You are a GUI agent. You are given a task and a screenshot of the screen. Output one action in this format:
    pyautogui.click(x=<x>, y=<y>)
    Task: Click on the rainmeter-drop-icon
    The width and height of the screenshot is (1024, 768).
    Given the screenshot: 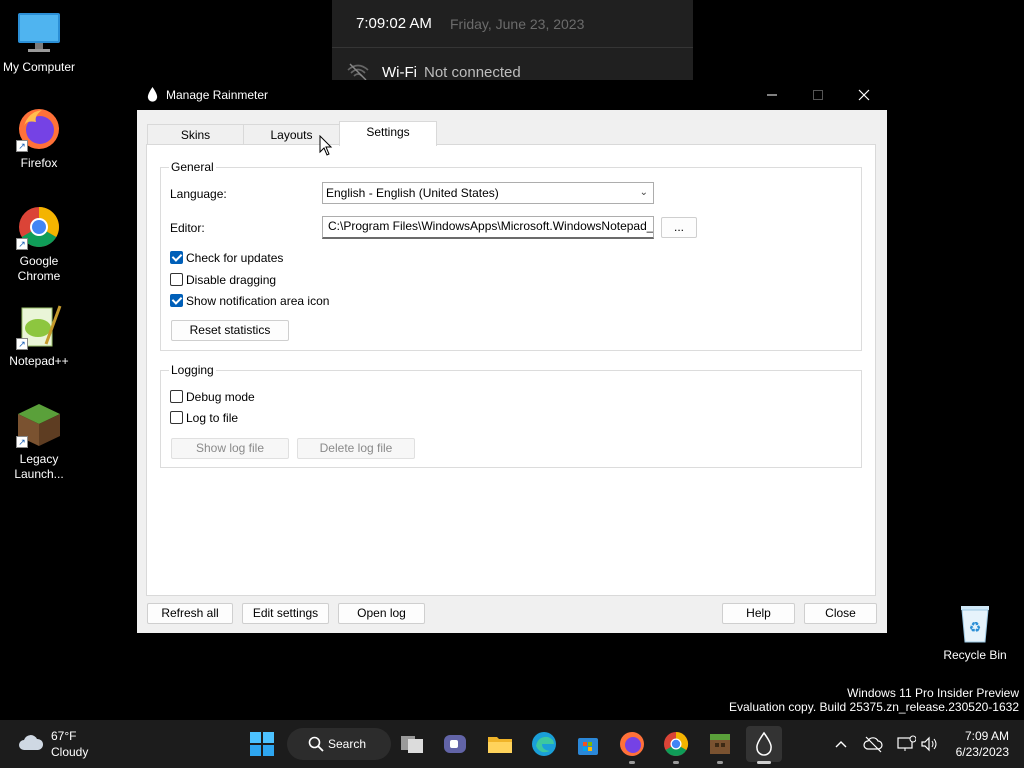 What is the action you would take?
    pyautogui.click(x=152, y=95)
    